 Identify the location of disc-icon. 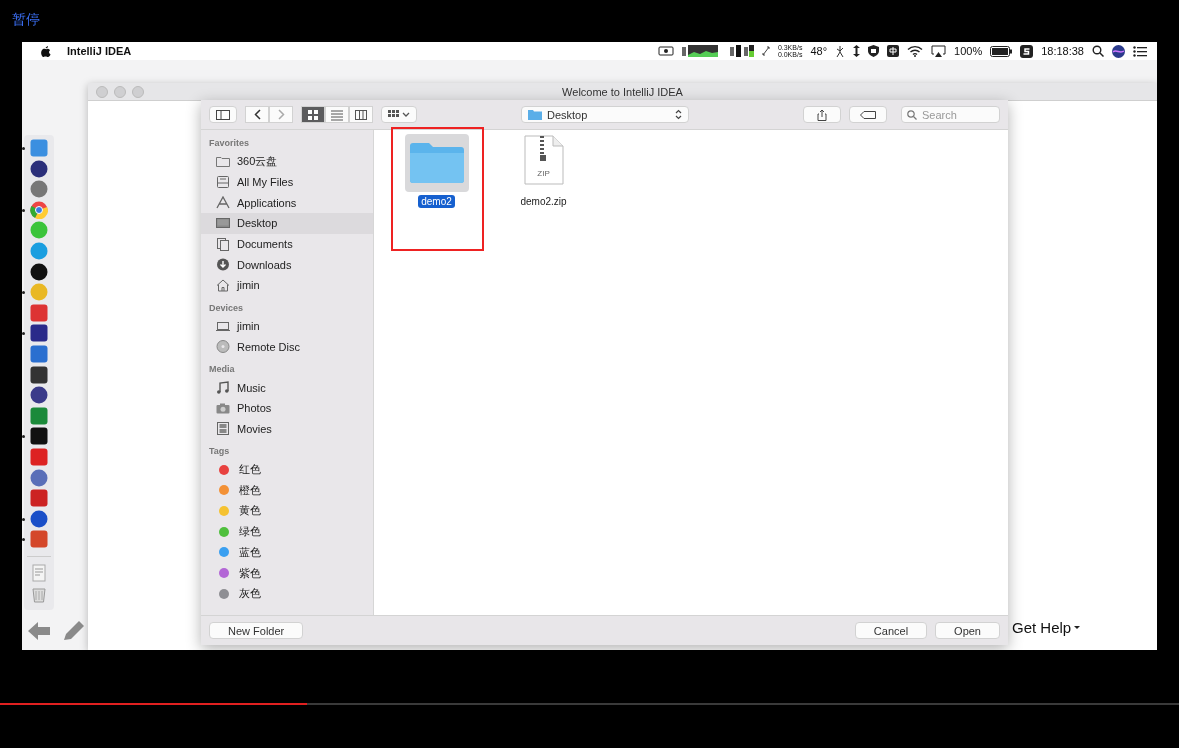
(223, 347).